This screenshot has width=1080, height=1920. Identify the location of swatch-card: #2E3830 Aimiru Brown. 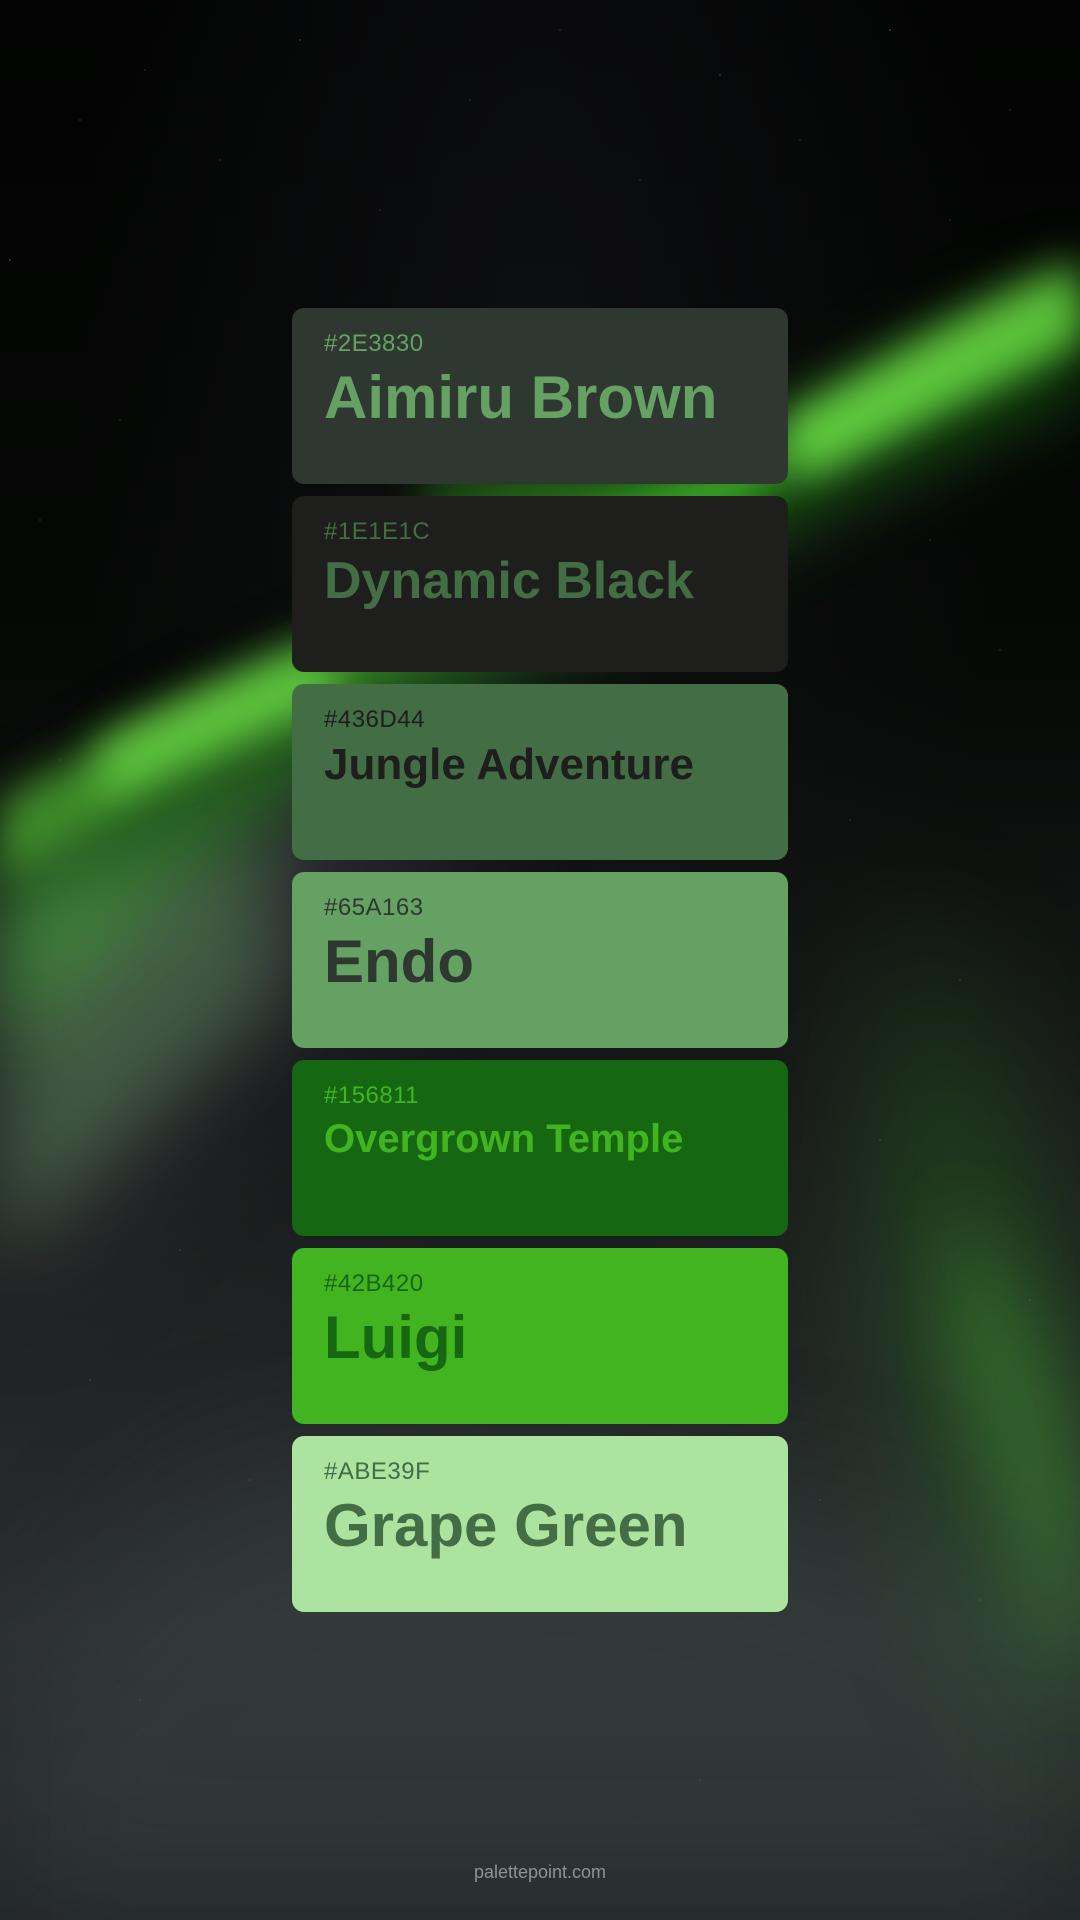
(540, 396).